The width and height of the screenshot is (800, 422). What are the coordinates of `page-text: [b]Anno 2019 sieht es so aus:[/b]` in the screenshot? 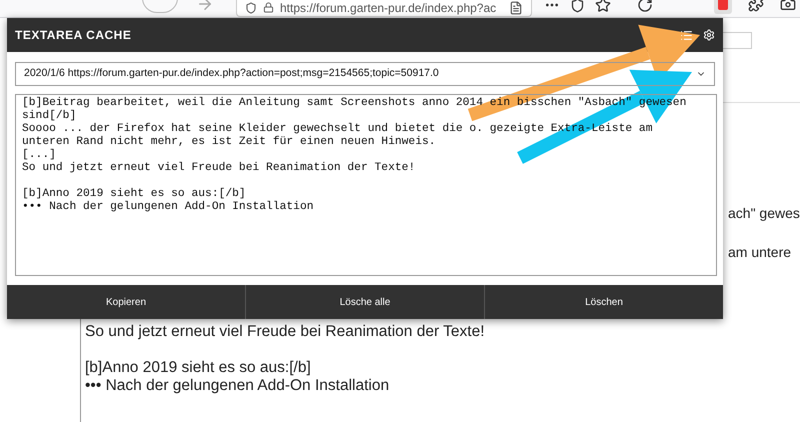 It's located at (198, 368).